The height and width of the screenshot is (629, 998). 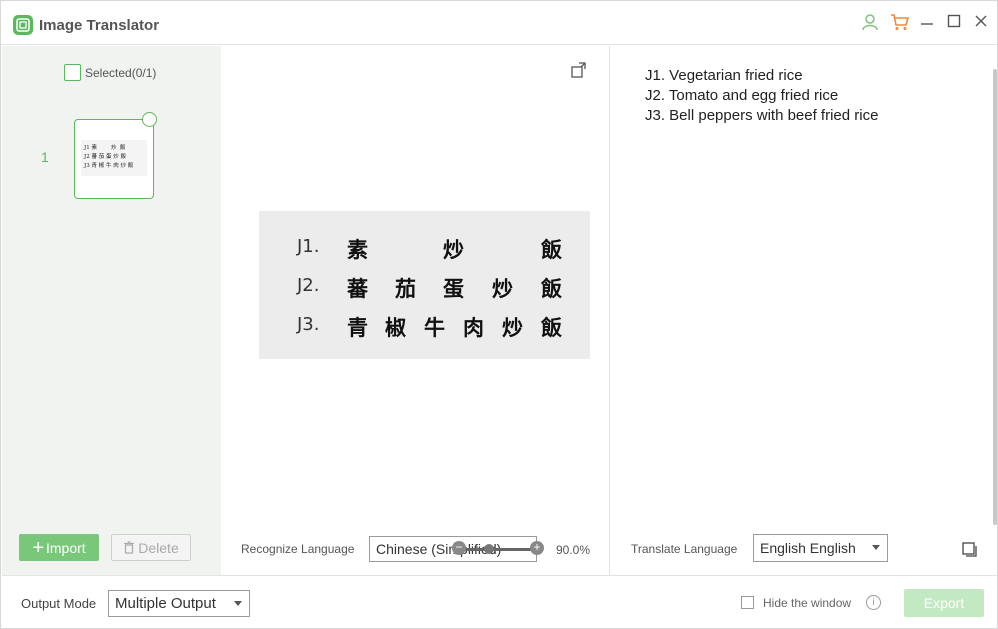 What do you see at coordinates (395, 327) in the screenshot?
I see `row-char: 椒` at bounding box center [395, 327].